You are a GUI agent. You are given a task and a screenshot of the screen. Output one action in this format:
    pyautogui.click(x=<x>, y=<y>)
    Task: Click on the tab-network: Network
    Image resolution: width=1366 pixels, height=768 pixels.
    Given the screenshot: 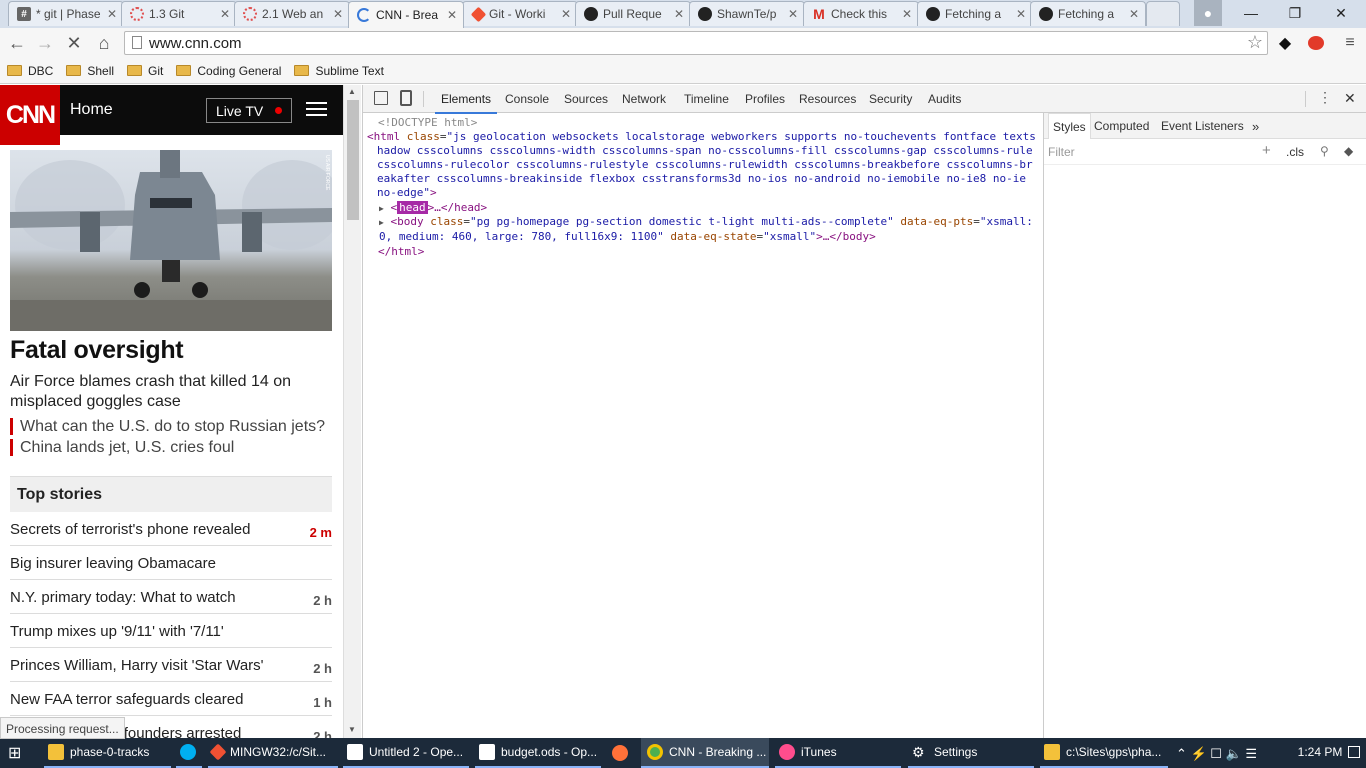 What is the action you would take?
    pyautogui.click(x=644, y=99)
    